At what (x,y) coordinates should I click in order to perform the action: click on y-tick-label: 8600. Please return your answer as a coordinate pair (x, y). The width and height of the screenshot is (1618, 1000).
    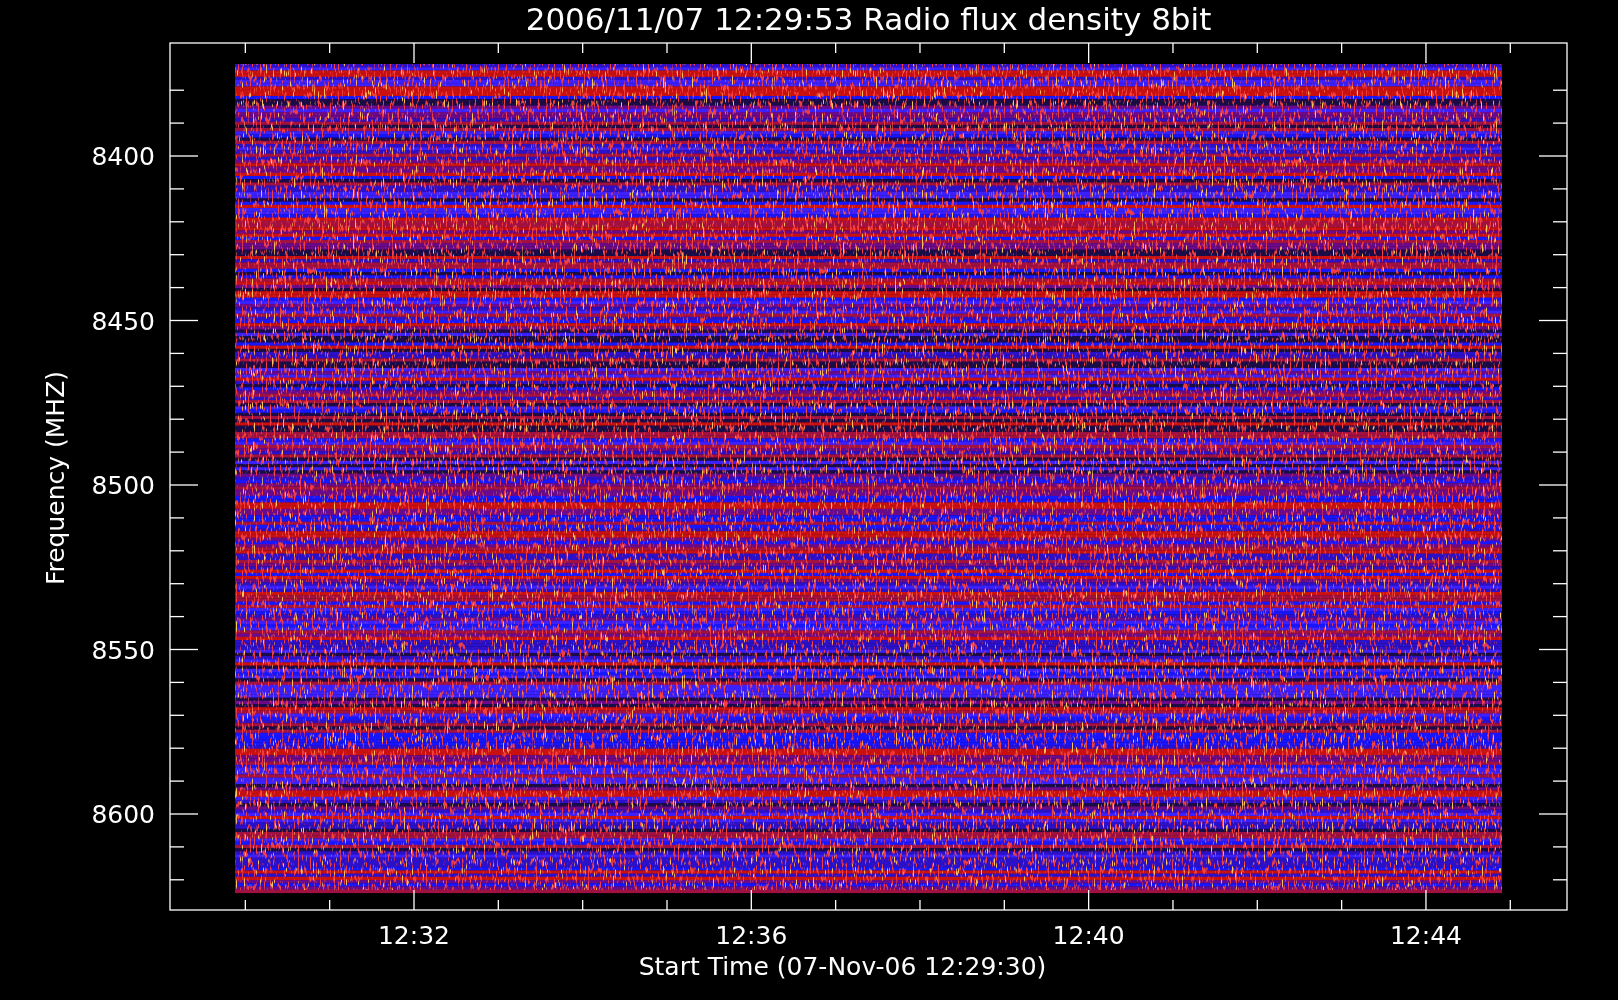
    Looking at the image, I should click on (123, 814).